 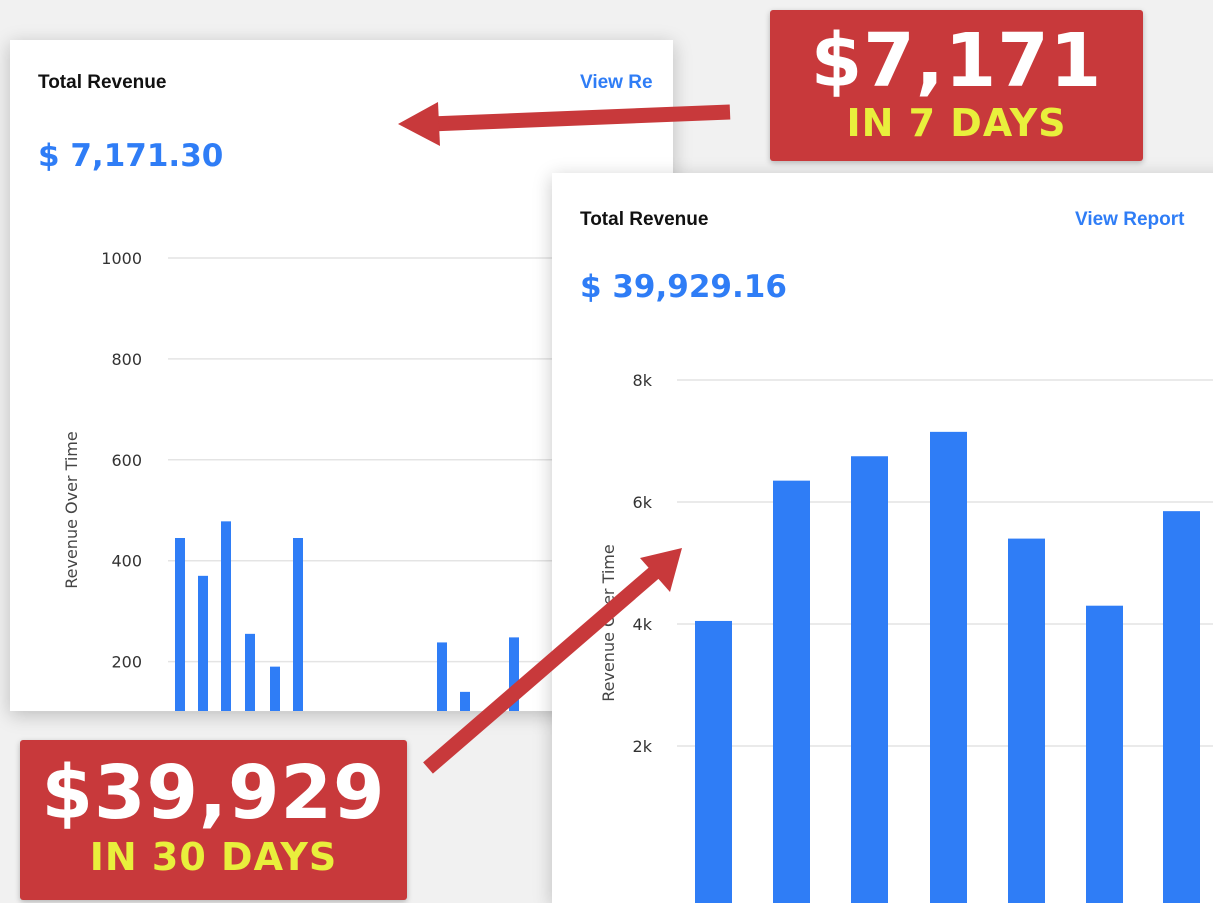 I want to click on y-tick-label: 200, so click(x=126, y=662).